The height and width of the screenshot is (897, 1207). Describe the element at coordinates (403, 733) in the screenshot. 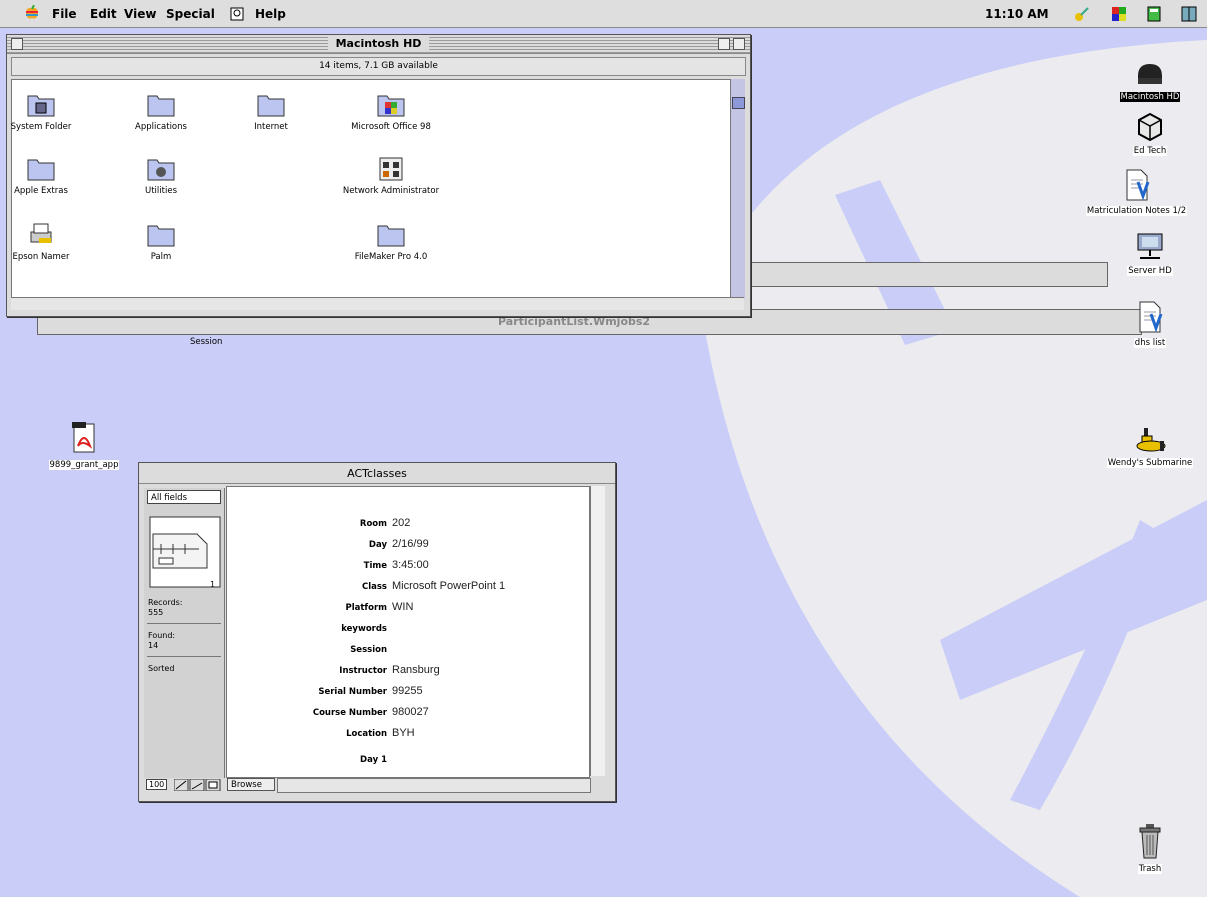

I see `field-value: BYH` at that location.